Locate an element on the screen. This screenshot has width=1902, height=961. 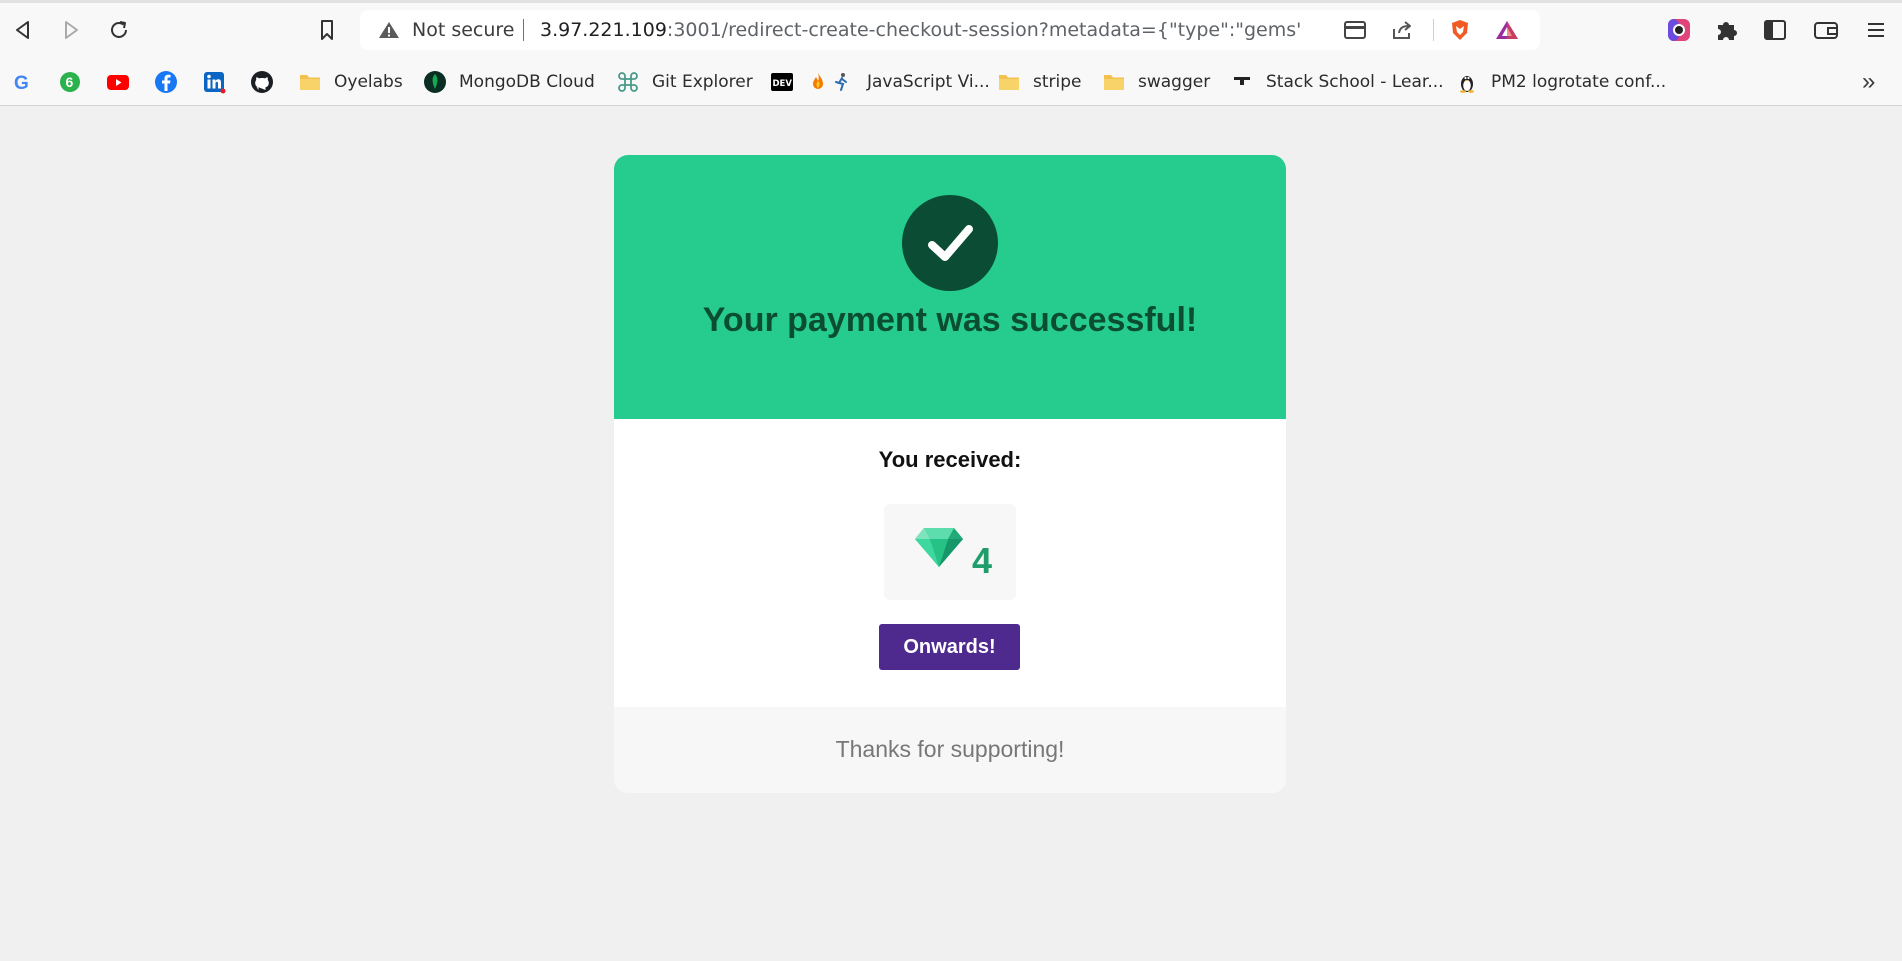
bookmark-label: MongoDB Cloud is located at coordinates (527, 82).